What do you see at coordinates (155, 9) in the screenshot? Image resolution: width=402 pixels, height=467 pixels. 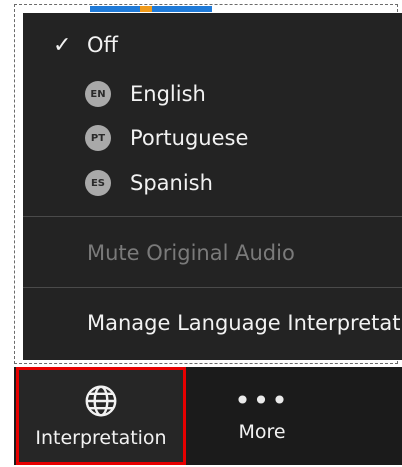 I see `top-accent-strip` at bounding box center [155, 9].